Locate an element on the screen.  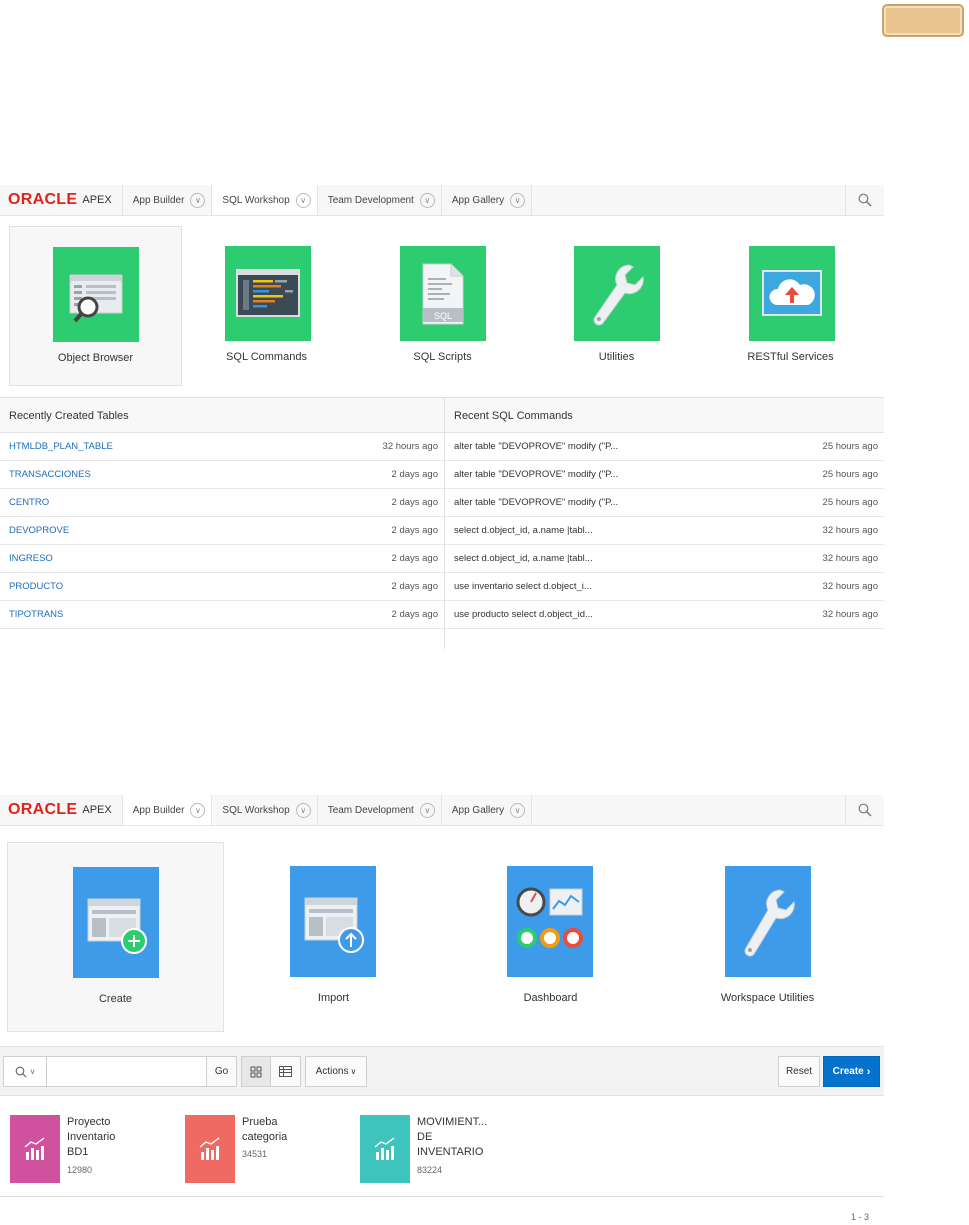
tile-label: Create is located at coordinates (115, 999).